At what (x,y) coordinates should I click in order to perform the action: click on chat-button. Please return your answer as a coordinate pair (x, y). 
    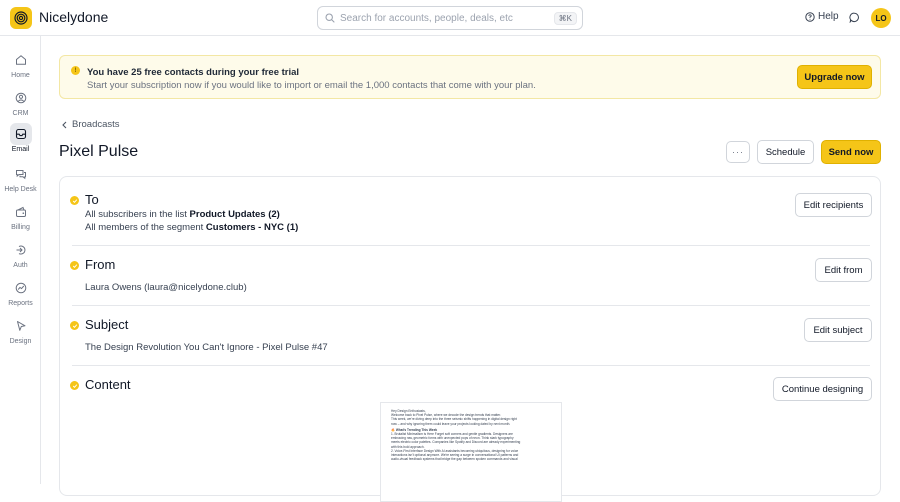
    Looking at the image, I should click on (854, 17).